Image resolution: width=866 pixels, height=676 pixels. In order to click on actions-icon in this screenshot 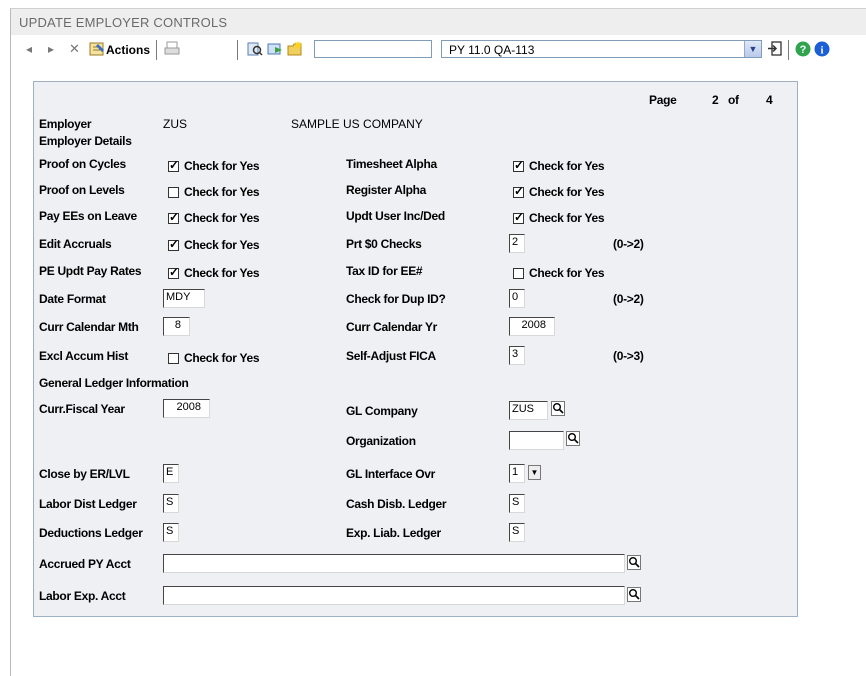, I will do `click(97, 49)`.